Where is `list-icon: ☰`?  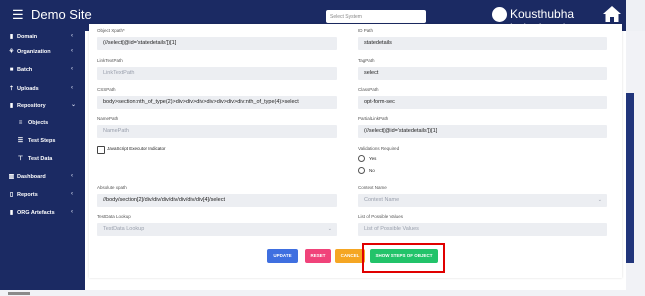
list-icon: ☰ is located at coordinates (20, 141).